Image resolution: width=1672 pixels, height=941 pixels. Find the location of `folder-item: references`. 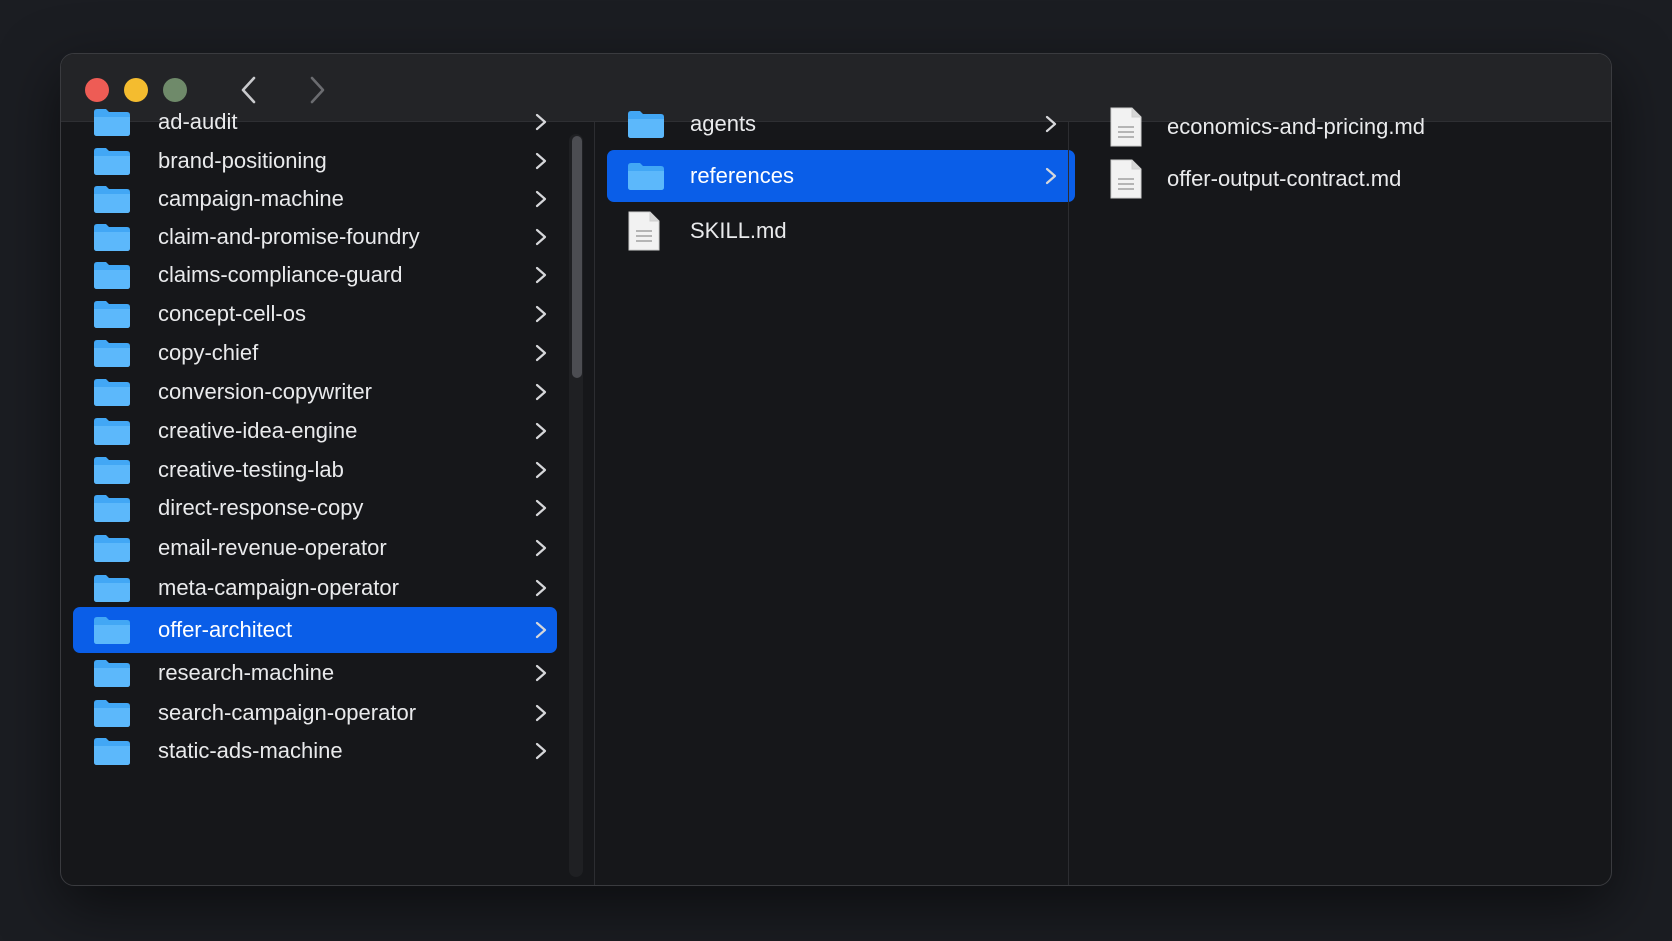

folder-item: references is located at coordinates (841, 176).